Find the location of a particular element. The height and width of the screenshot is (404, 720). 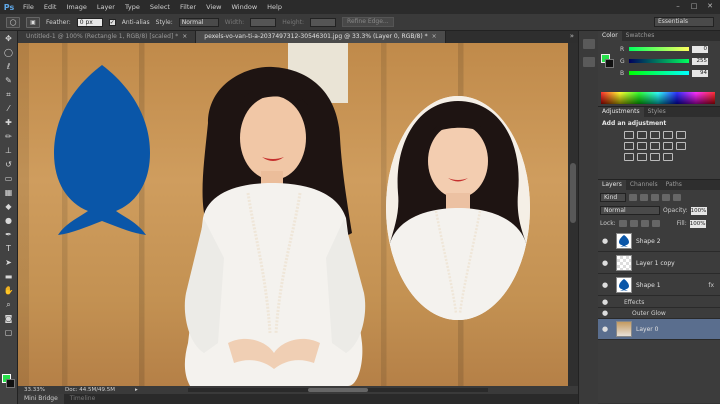

minimize-button: – is located at coordinates (678, 6).